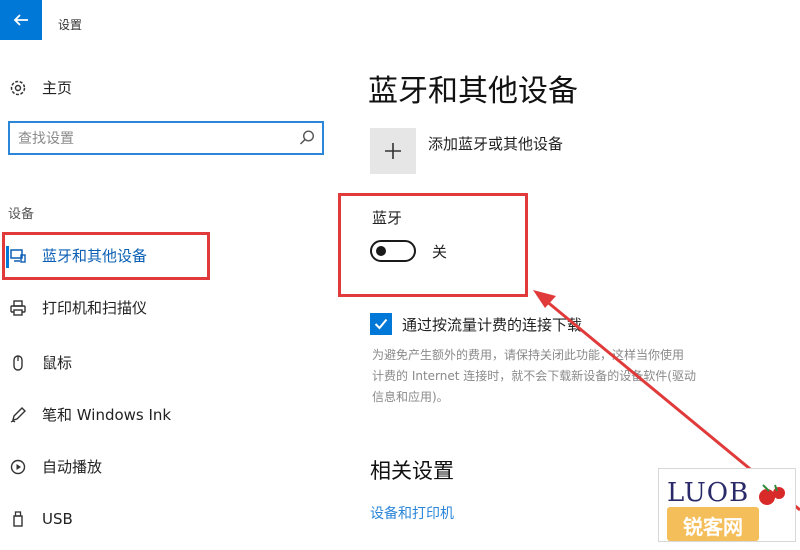  I want to click on sidebar-item-label: 笔和 Windows Ink, so click(107, 415).